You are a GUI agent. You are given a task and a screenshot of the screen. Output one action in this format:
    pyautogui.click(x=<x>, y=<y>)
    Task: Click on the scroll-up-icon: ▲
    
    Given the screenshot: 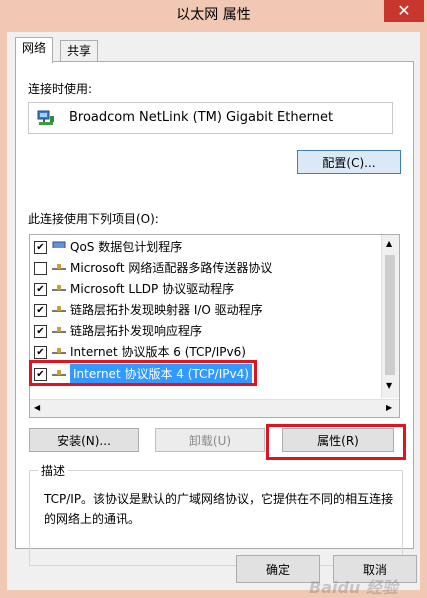 What is the action you would take?
    pyautogui.click(x=389, y=243)
    